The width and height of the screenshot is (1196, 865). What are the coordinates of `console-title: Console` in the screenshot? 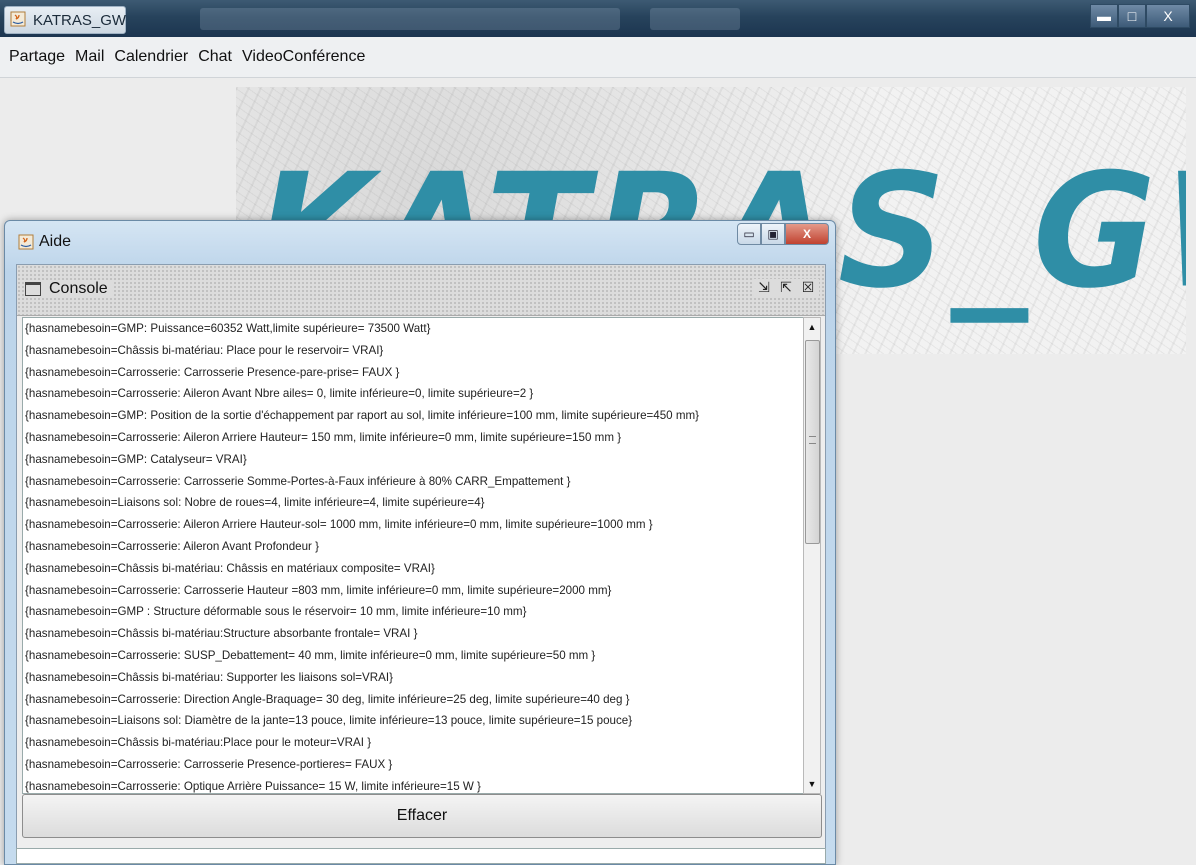 It's located at (69, 289).